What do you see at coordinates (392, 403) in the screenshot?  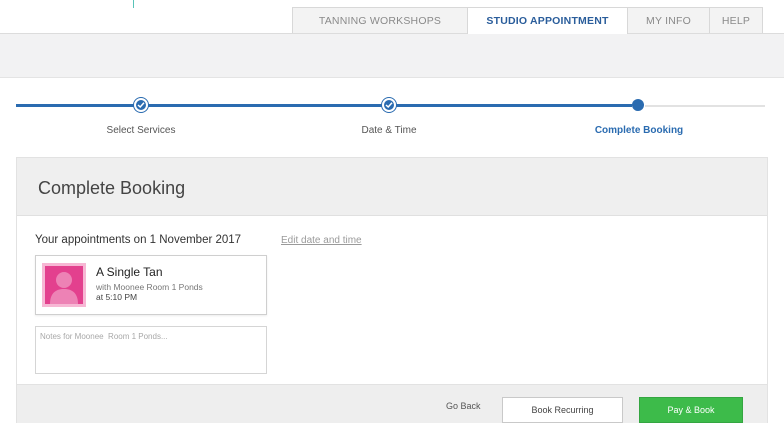 I see `card-footer: Go Back Book Recurring Pay & Book` at bounding box center [392, 403].